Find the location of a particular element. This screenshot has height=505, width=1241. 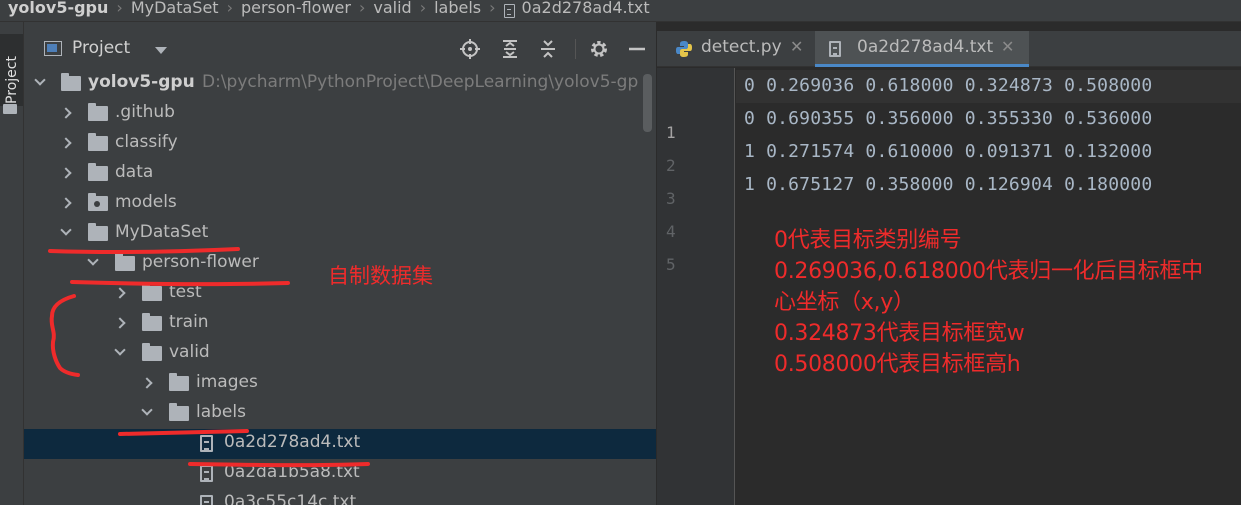

code-line: 1 0.271574 0.610000 0.091371 0.132000 is located at coordinates (948, 151).